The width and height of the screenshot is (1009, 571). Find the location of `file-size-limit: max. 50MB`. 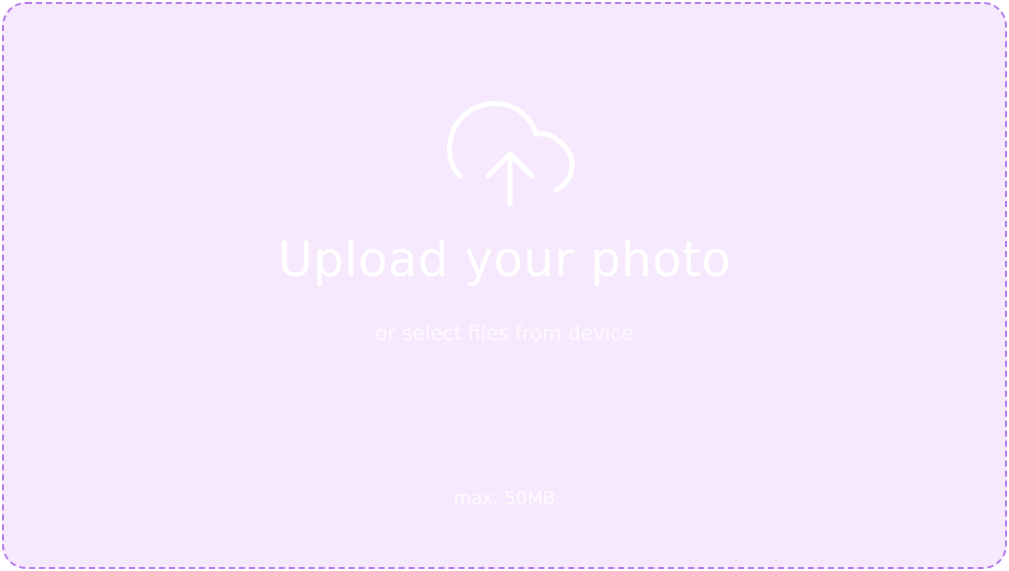

file-size-limit: max. 50MB is located at coordinates (504, 498).